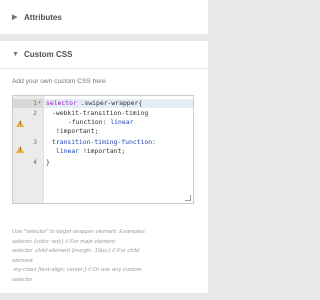 The image size is (320, 300). I want to click on code-line: selector .swiper-wrapper{, so click(94, 103).